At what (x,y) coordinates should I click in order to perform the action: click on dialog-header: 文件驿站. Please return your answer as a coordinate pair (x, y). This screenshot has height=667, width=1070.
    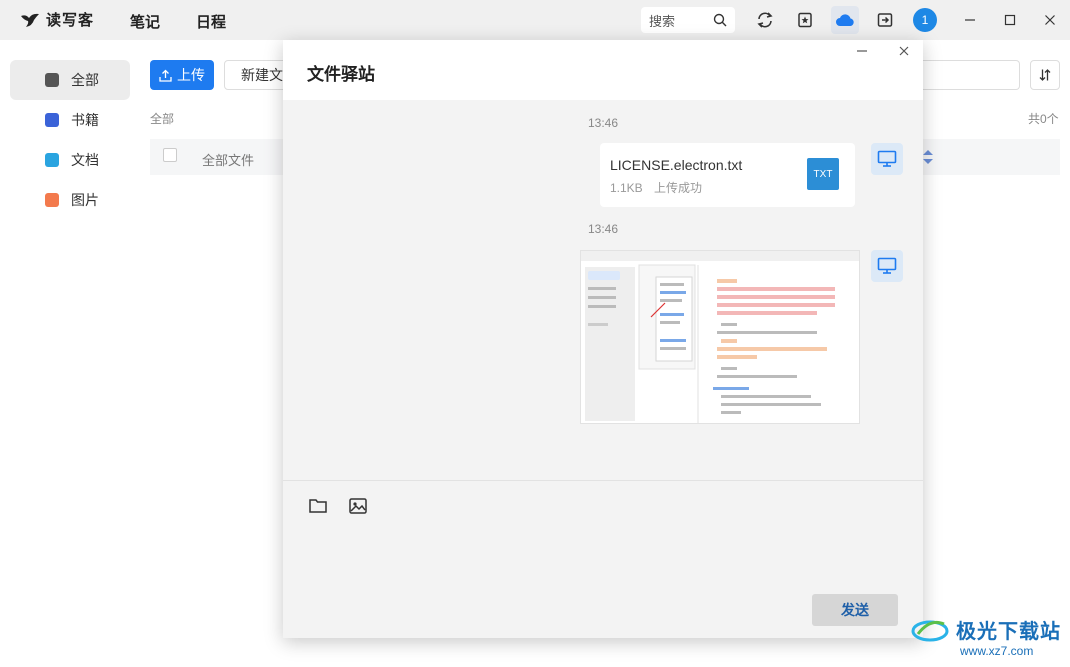
    Looking at the image, I should click on (603, 70).